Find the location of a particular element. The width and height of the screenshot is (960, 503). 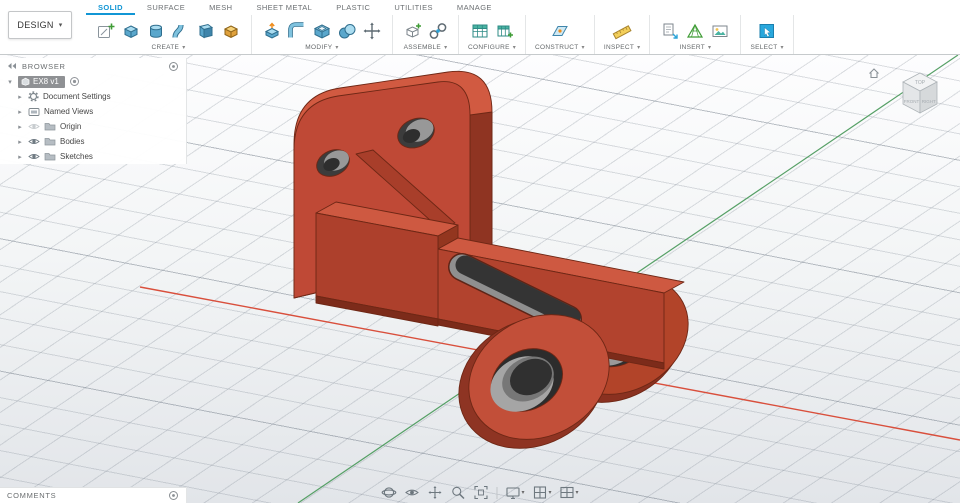

move-copy-icon is located at coordinates (372, 30).